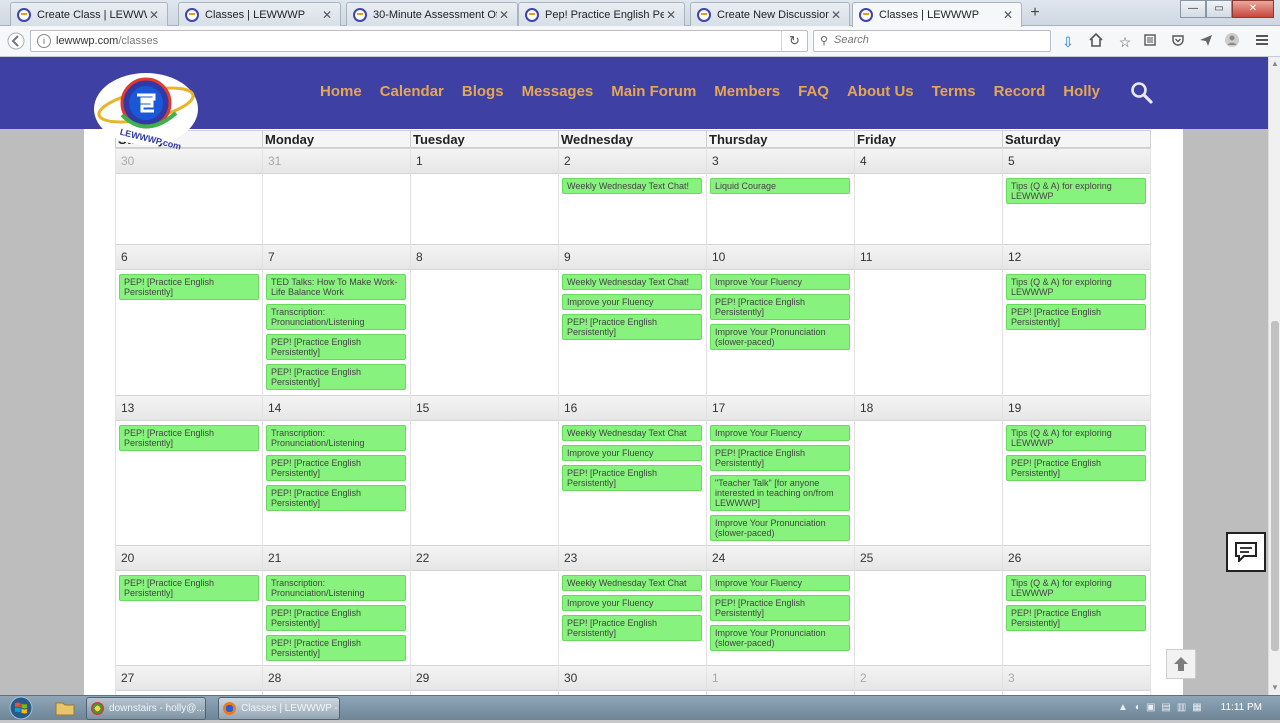 The width and height of the screenshot is (1280, 723). I want to click on browser-tab: Pep! Practice English Persis...✕, so click(601, 14).